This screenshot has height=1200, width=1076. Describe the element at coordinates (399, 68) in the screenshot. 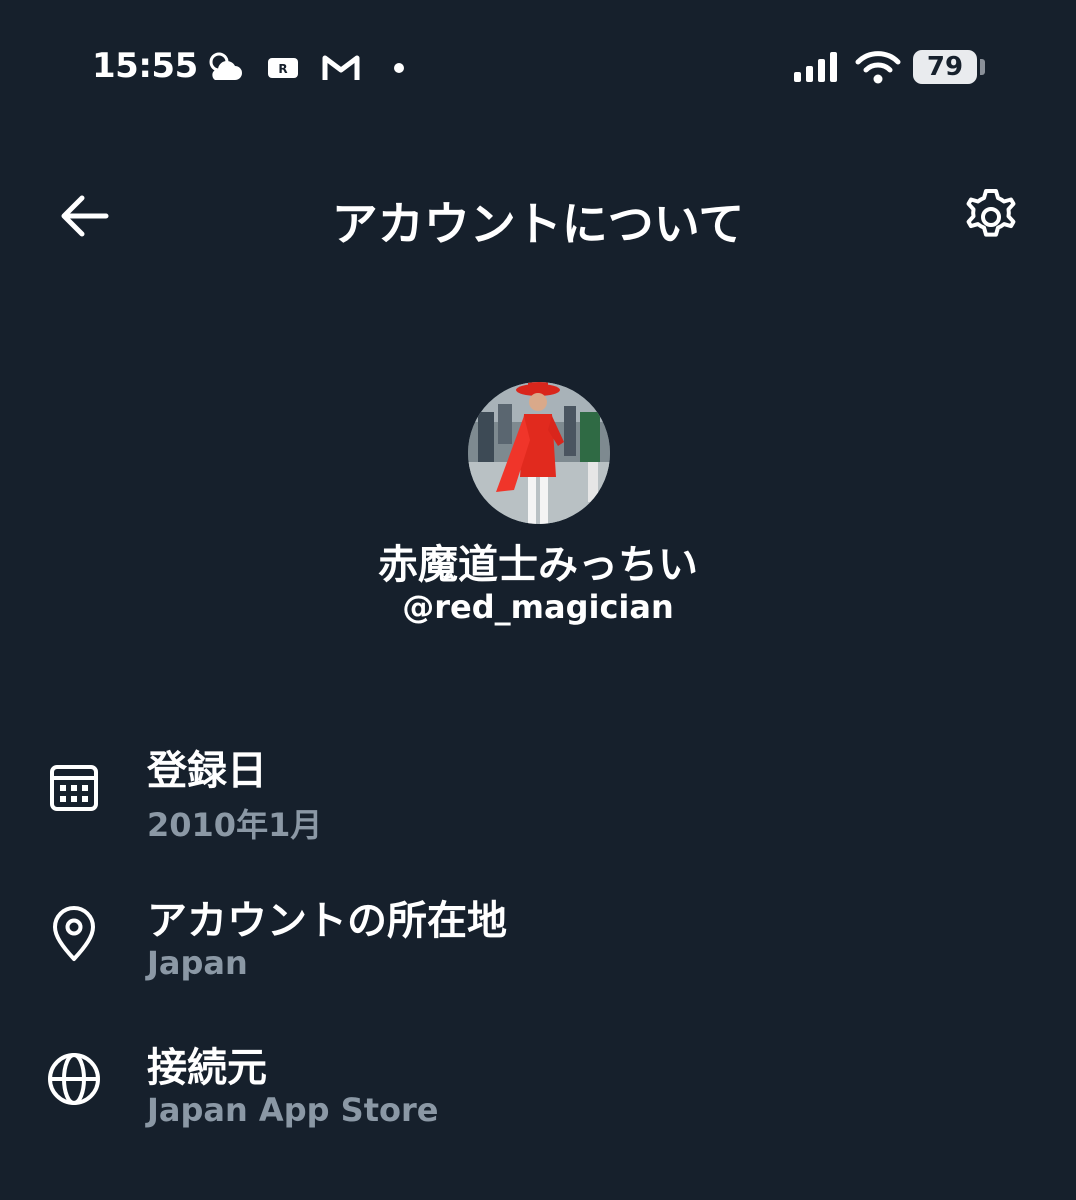

I see `dot-icon` at that location.